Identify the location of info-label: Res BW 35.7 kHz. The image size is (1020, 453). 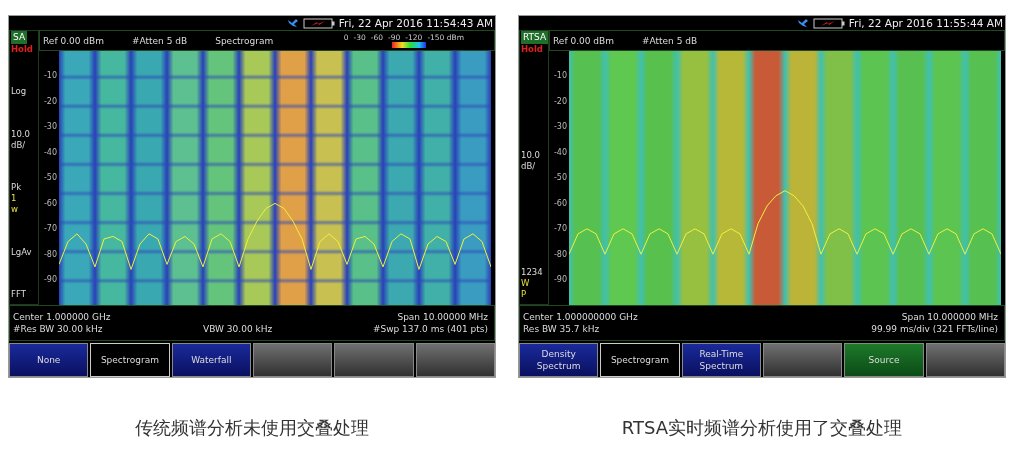
(561, 329).